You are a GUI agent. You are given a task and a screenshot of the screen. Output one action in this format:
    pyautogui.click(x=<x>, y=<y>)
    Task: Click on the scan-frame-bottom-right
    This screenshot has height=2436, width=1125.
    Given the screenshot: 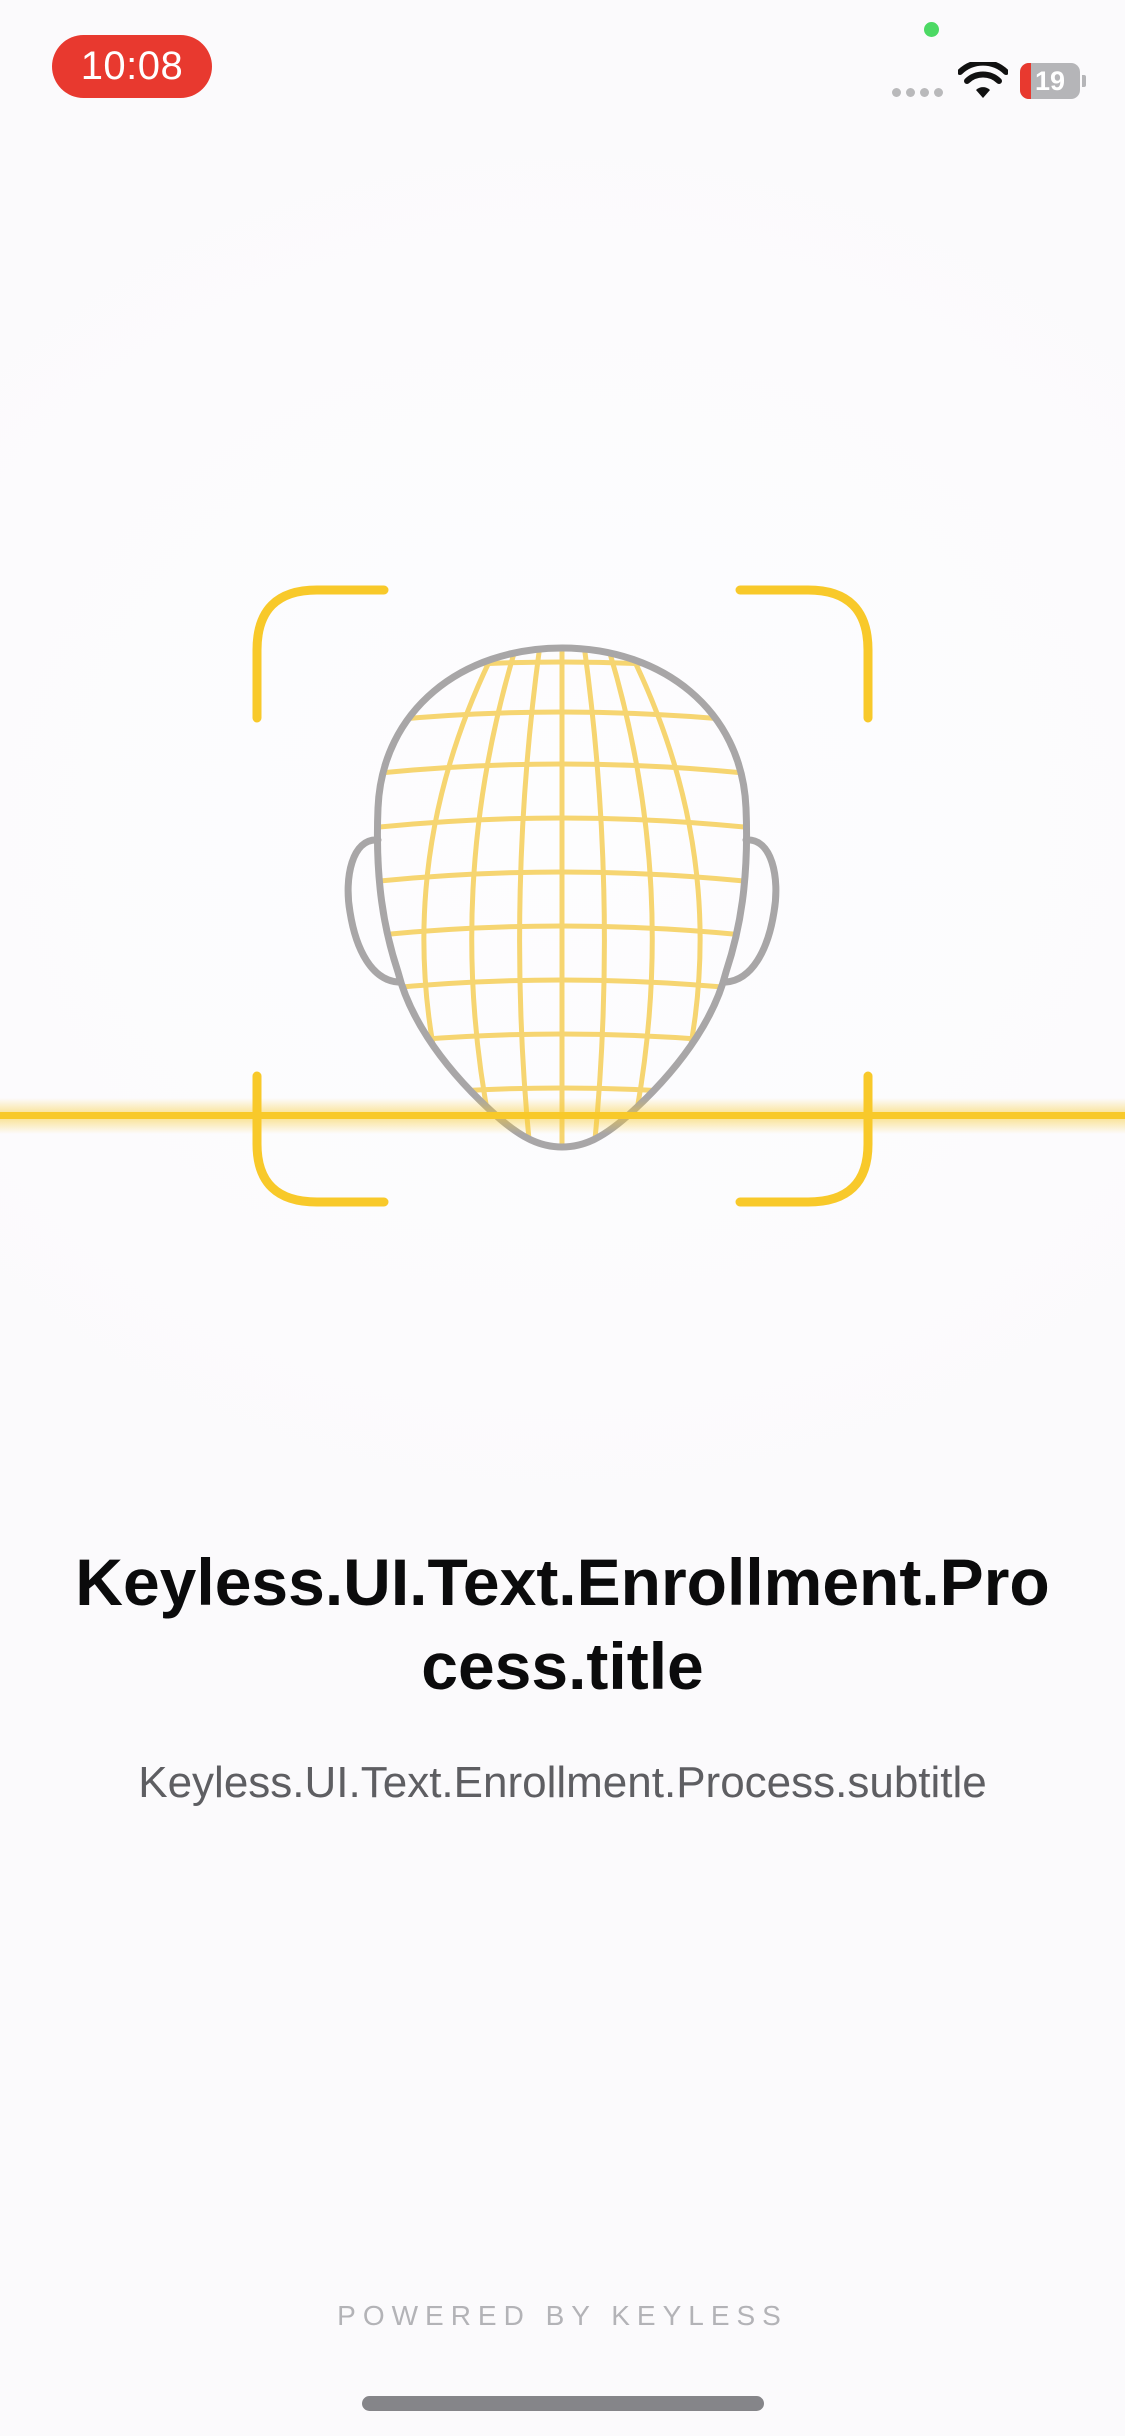 What is the action you would take?
    pyautogui.click(x=804, y=1139)
    